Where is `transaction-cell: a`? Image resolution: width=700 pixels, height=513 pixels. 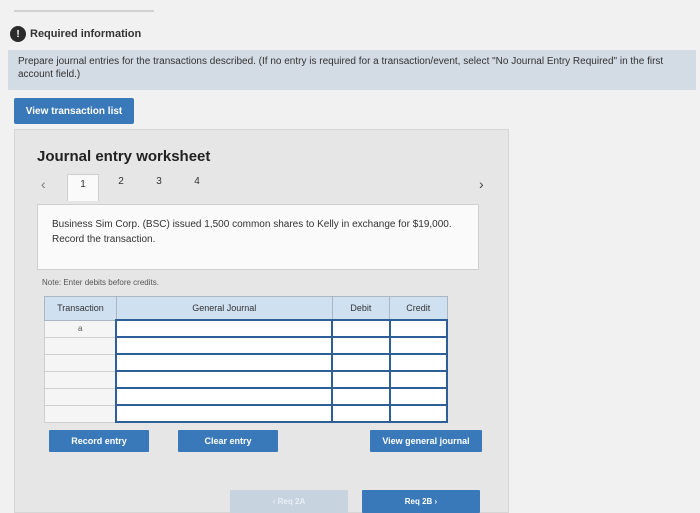
transaction-cell: a is located at coordinates (80, 328).